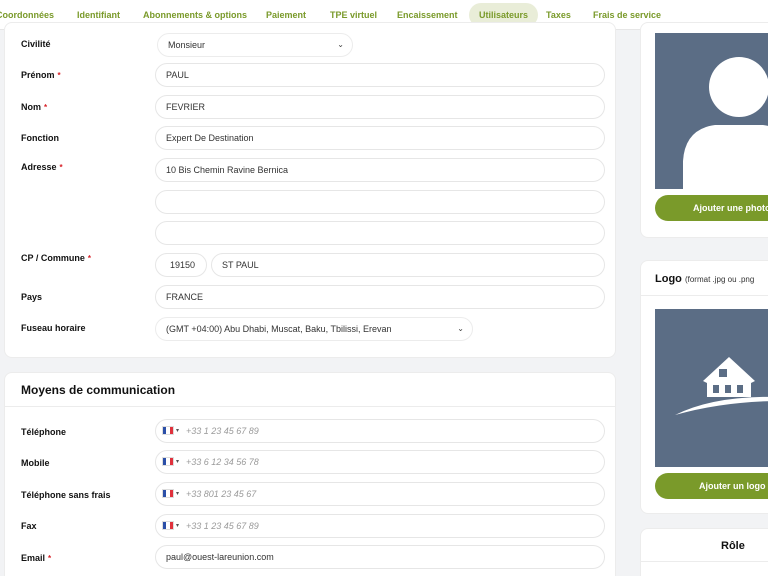 Image resolution: width=768 pixels, height=576 pixels. I want to click on avatar, so click(711, 111).